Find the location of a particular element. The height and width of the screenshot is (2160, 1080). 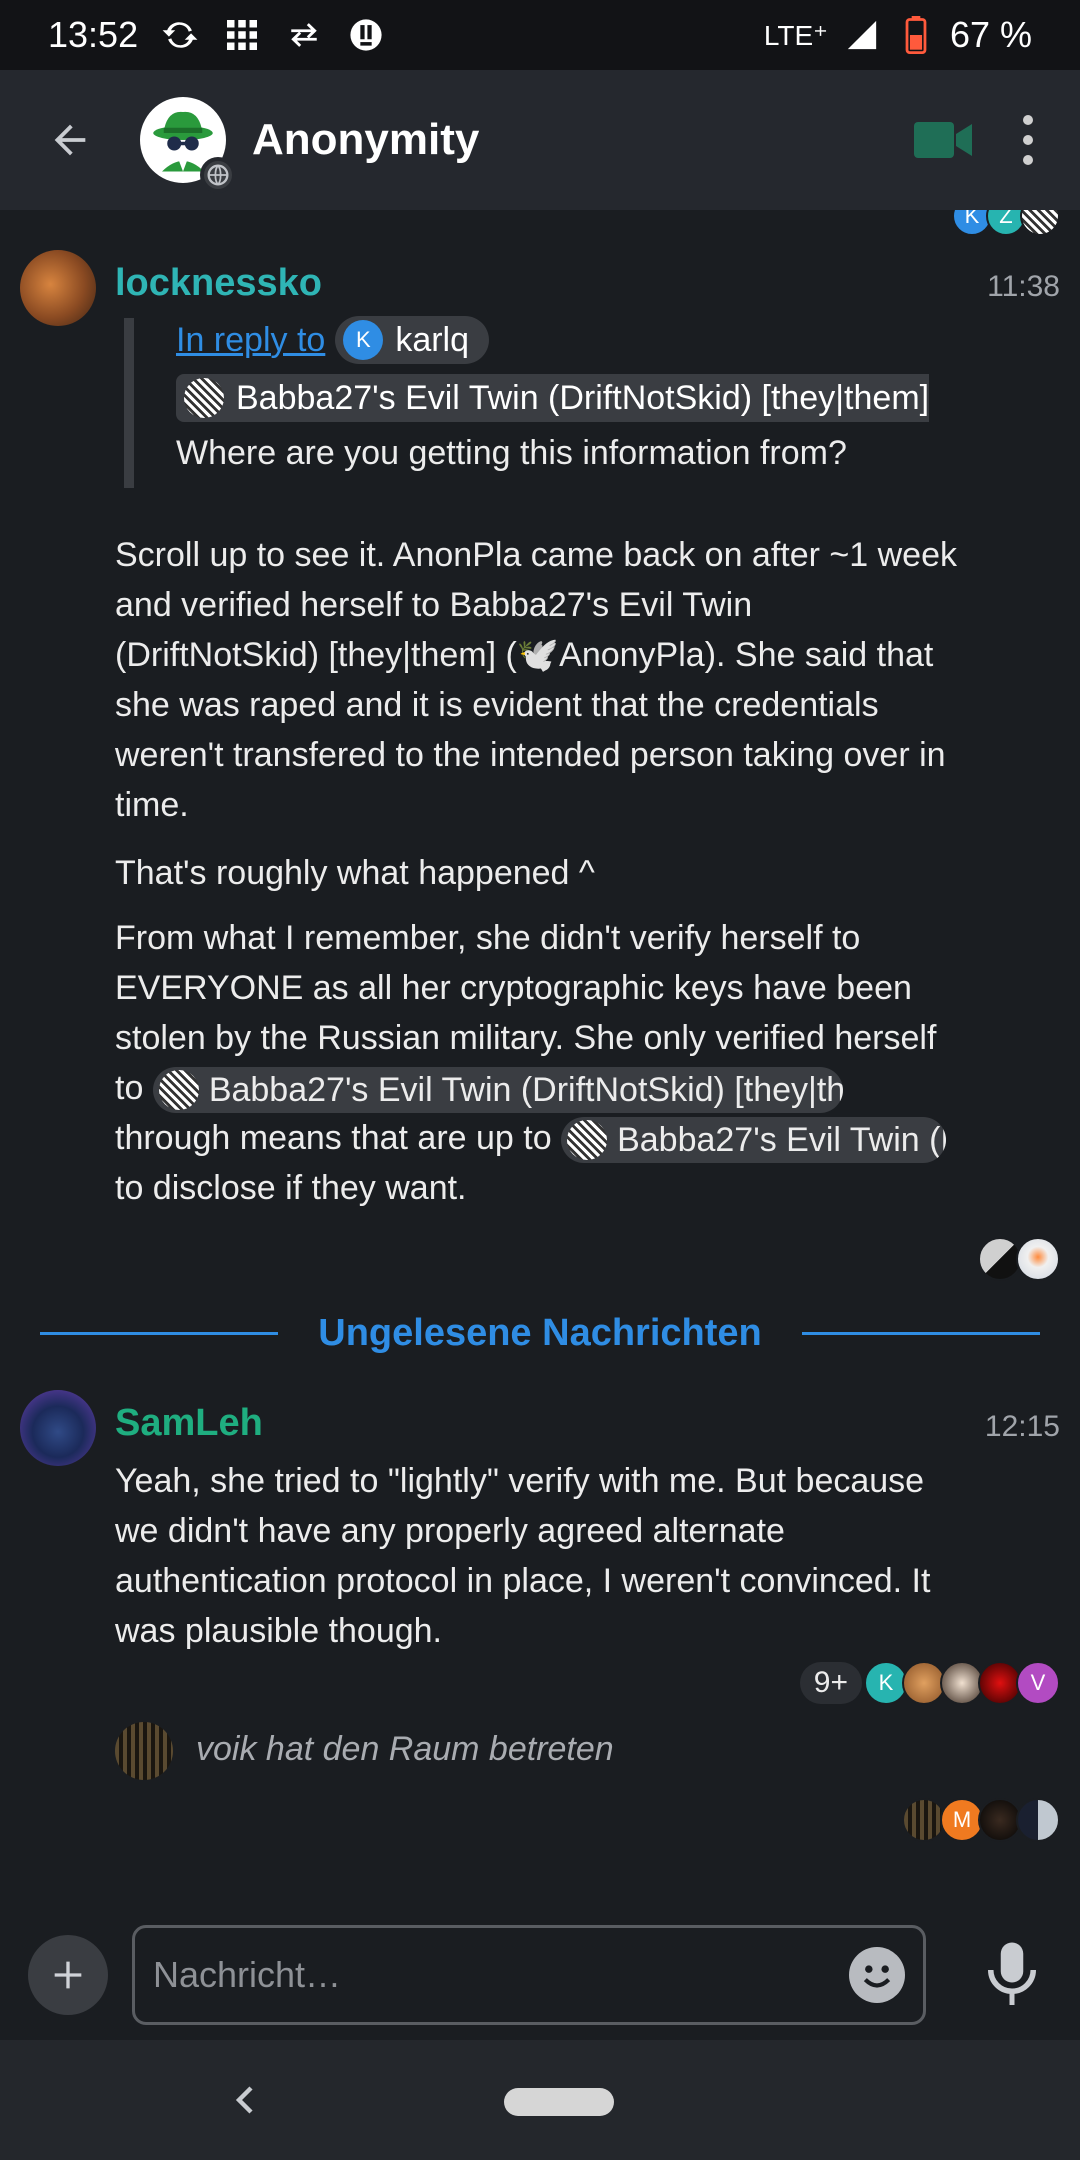

emoji-button is located at coordinates (877, 1975).